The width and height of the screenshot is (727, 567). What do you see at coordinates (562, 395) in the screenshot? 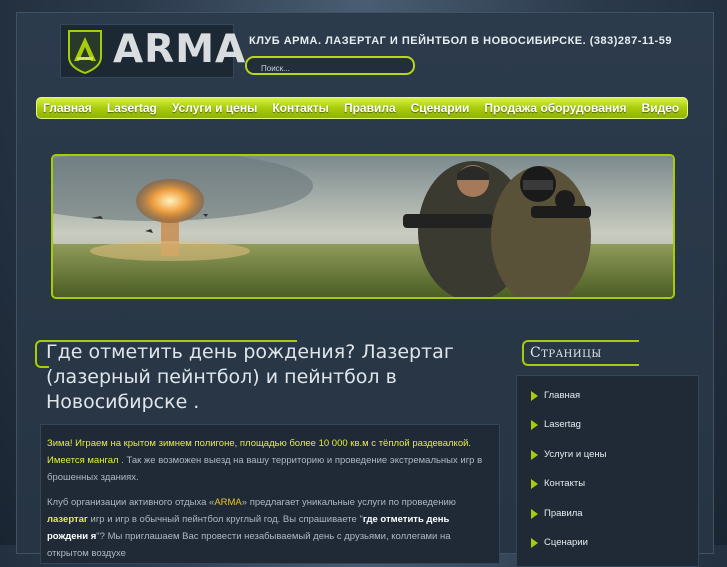
I see `sidebar-item-label: Главная` at bounding box center [562, 395].